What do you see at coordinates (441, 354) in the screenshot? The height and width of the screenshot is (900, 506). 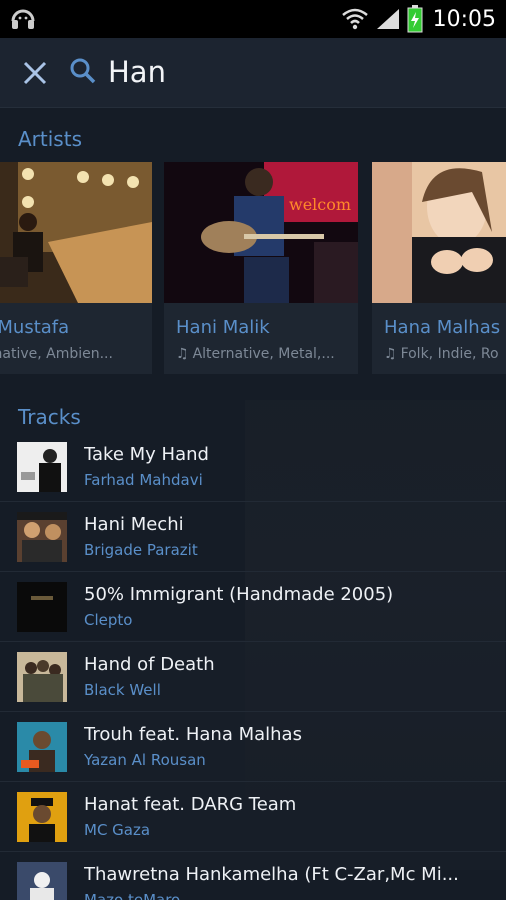 I see `artist-genre: ♫ Folk, Indie, Ro` at bounding box center [441, 354].